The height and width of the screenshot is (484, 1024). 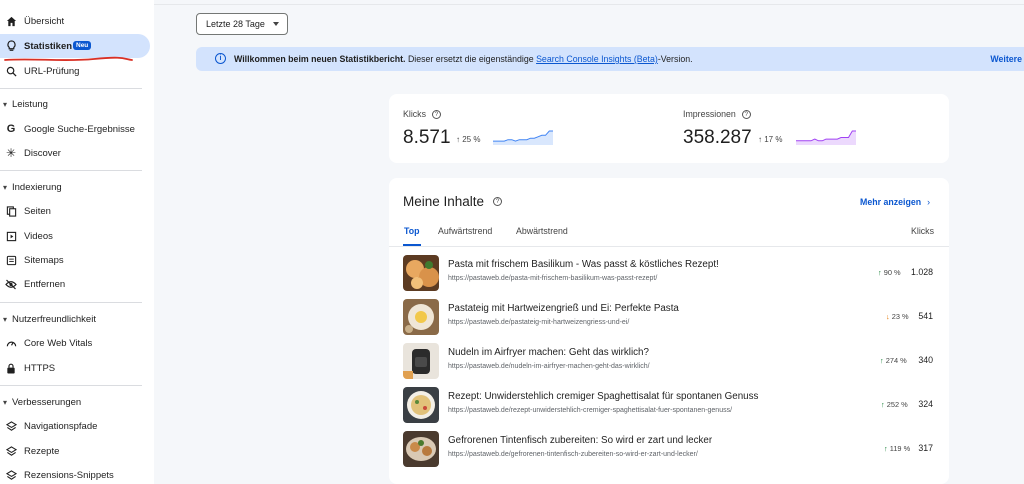 What do you see at coordinates (44, 260) in the screenshot?
I see `sidebar-item-label: Sitemaps` at bounding box center [44, 260].